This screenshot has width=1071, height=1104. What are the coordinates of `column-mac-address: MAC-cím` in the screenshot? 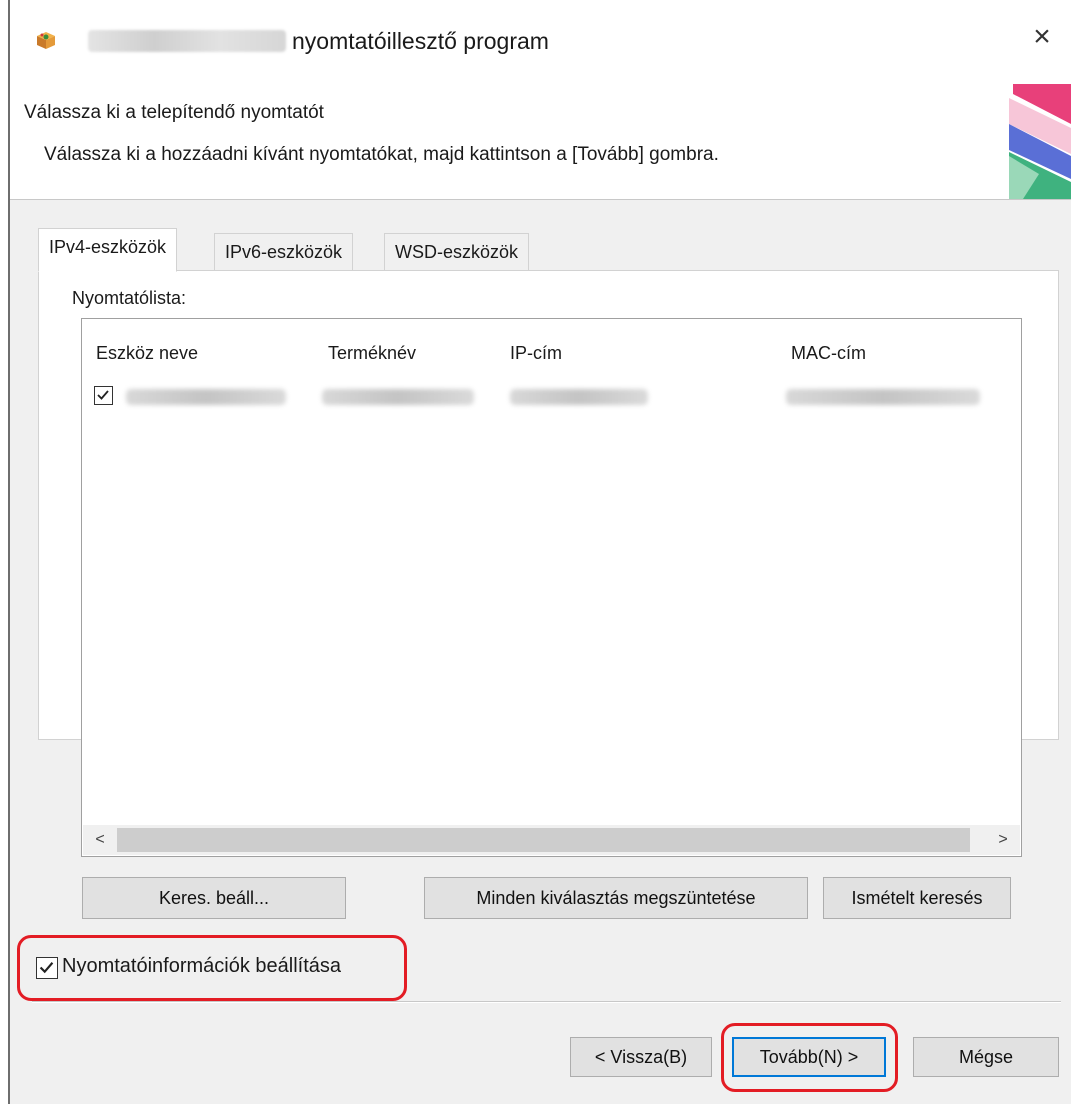 It's located at (828, 353).